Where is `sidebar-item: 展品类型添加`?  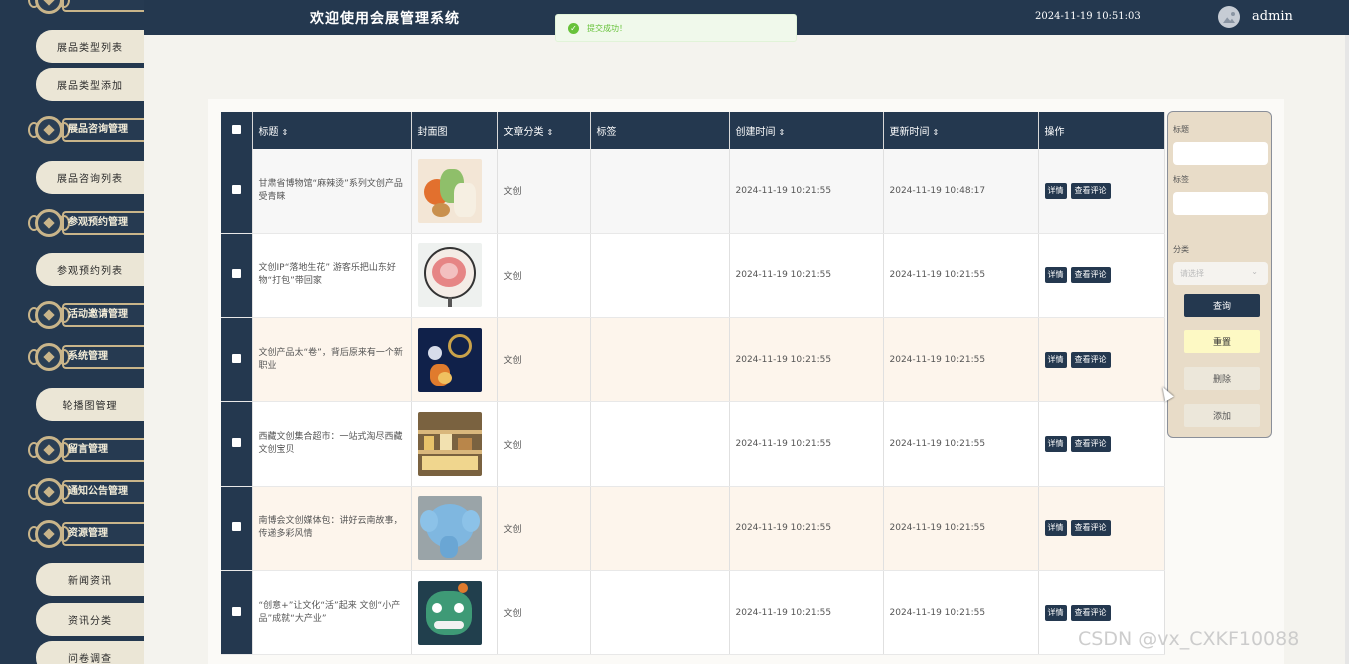
sidebar-item: 展品类型添加 is located at coordinates (90, 84).